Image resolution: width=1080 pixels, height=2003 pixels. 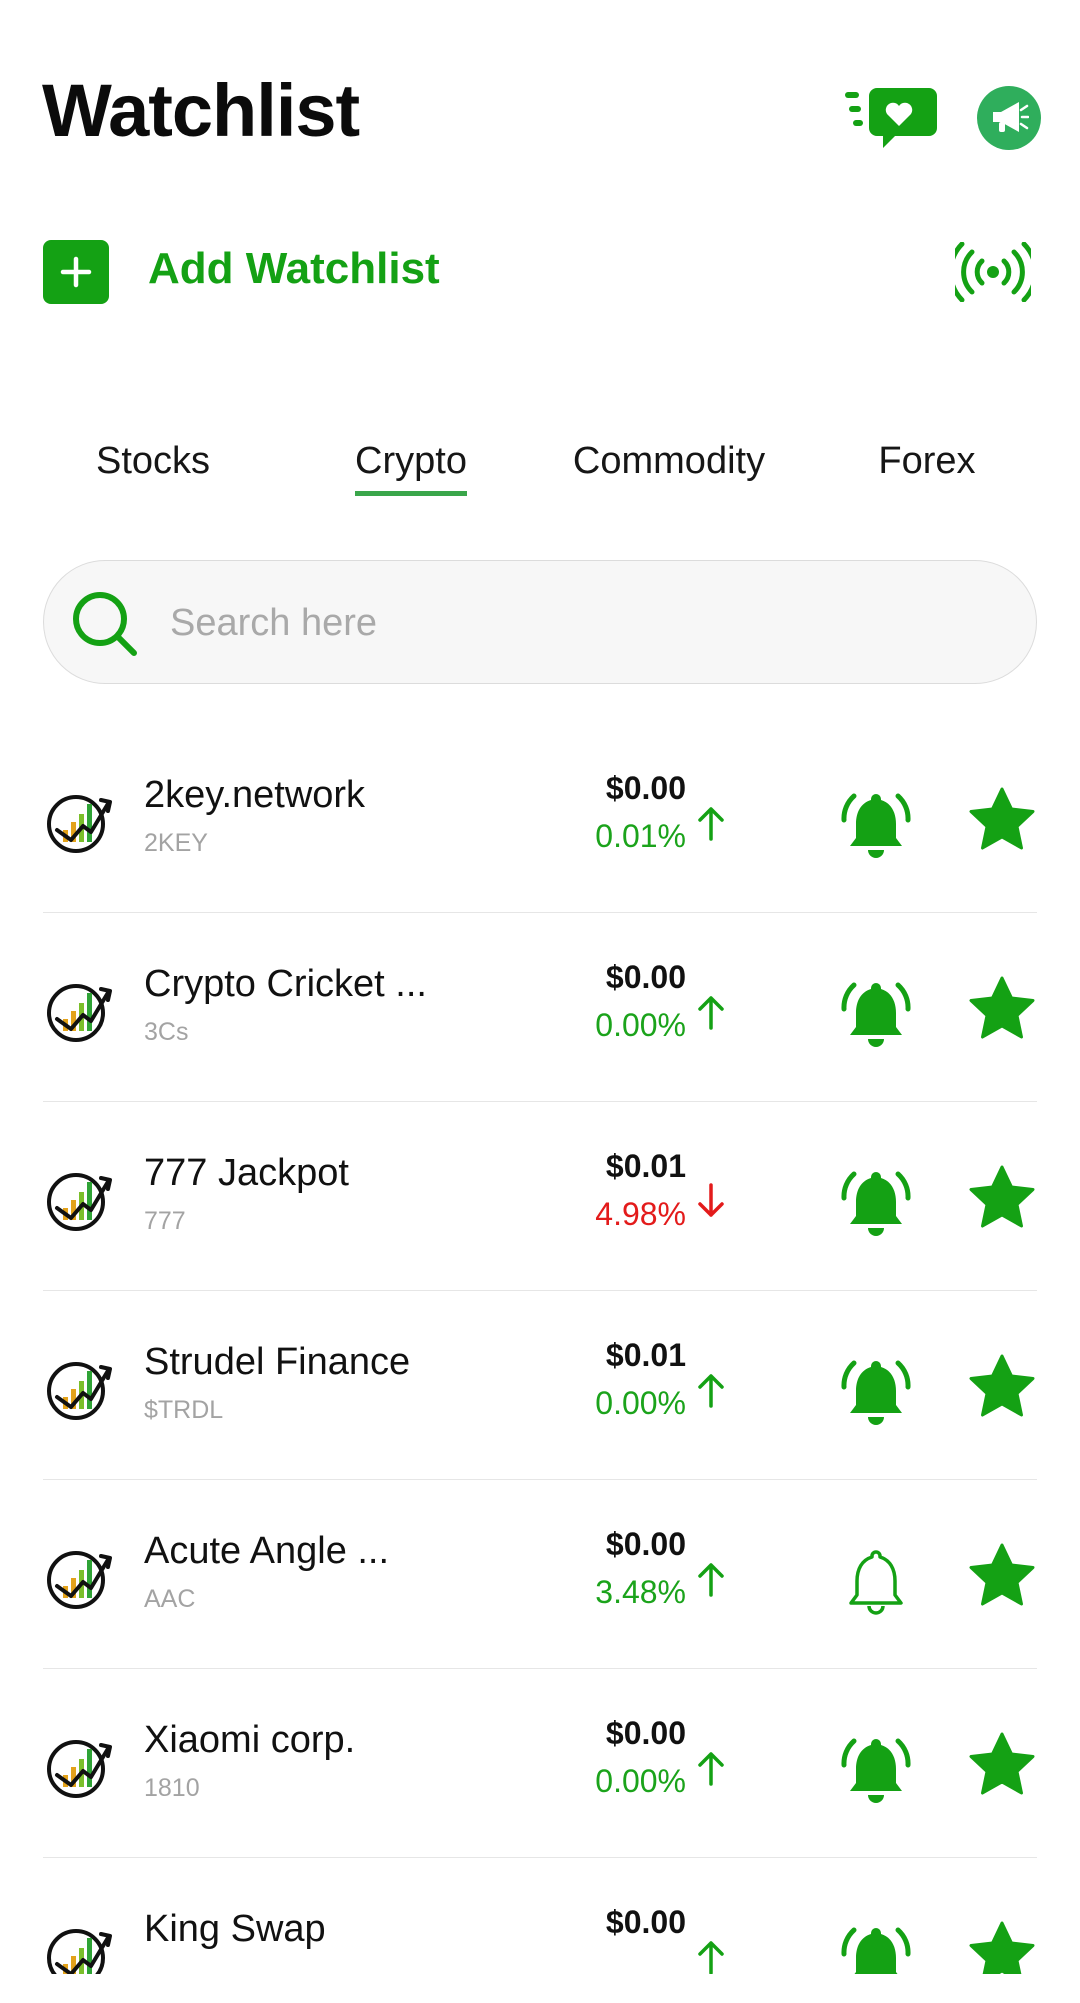 I want to click on coin-name: 777 Jackpot, so click(x=246, y=1173).